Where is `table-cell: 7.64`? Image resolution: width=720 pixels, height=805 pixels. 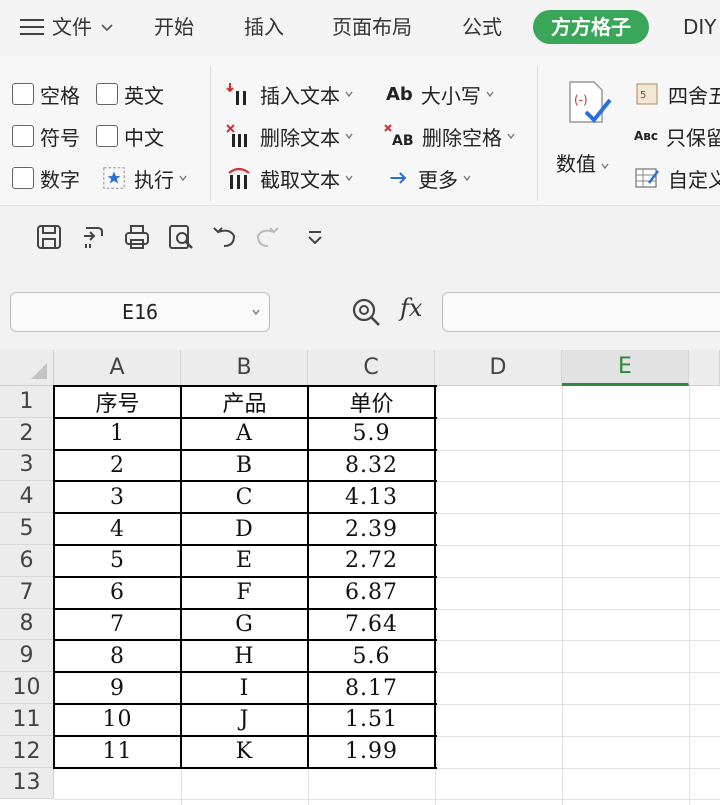
table-cell: 7.64 is located at coordinates (371, 625).